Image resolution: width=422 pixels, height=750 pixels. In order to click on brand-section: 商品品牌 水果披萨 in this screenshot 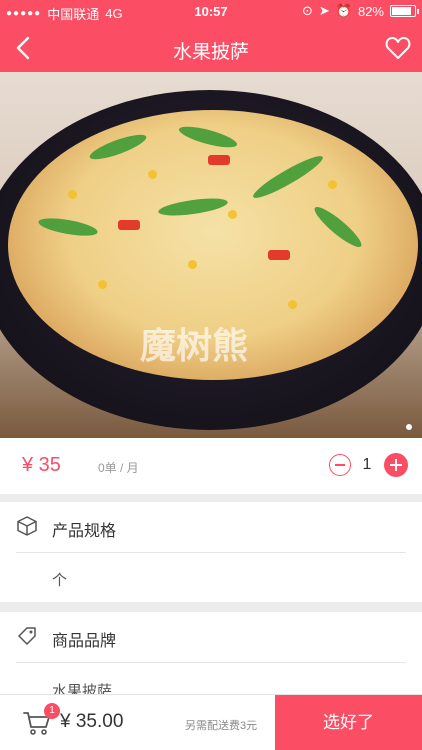, I will do `click(211, 656)`.